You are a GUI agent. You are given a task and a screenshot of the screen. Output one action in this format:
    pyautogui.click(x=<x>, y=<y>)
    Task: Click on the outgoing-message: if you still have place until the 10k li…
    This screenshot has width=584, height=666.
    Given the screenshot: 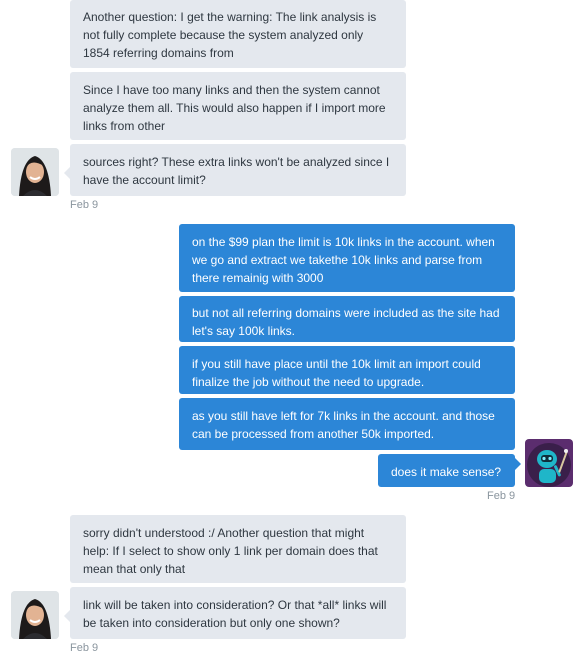 What is the action you would take?
    pyautogui.click(x=347, y=370)
    